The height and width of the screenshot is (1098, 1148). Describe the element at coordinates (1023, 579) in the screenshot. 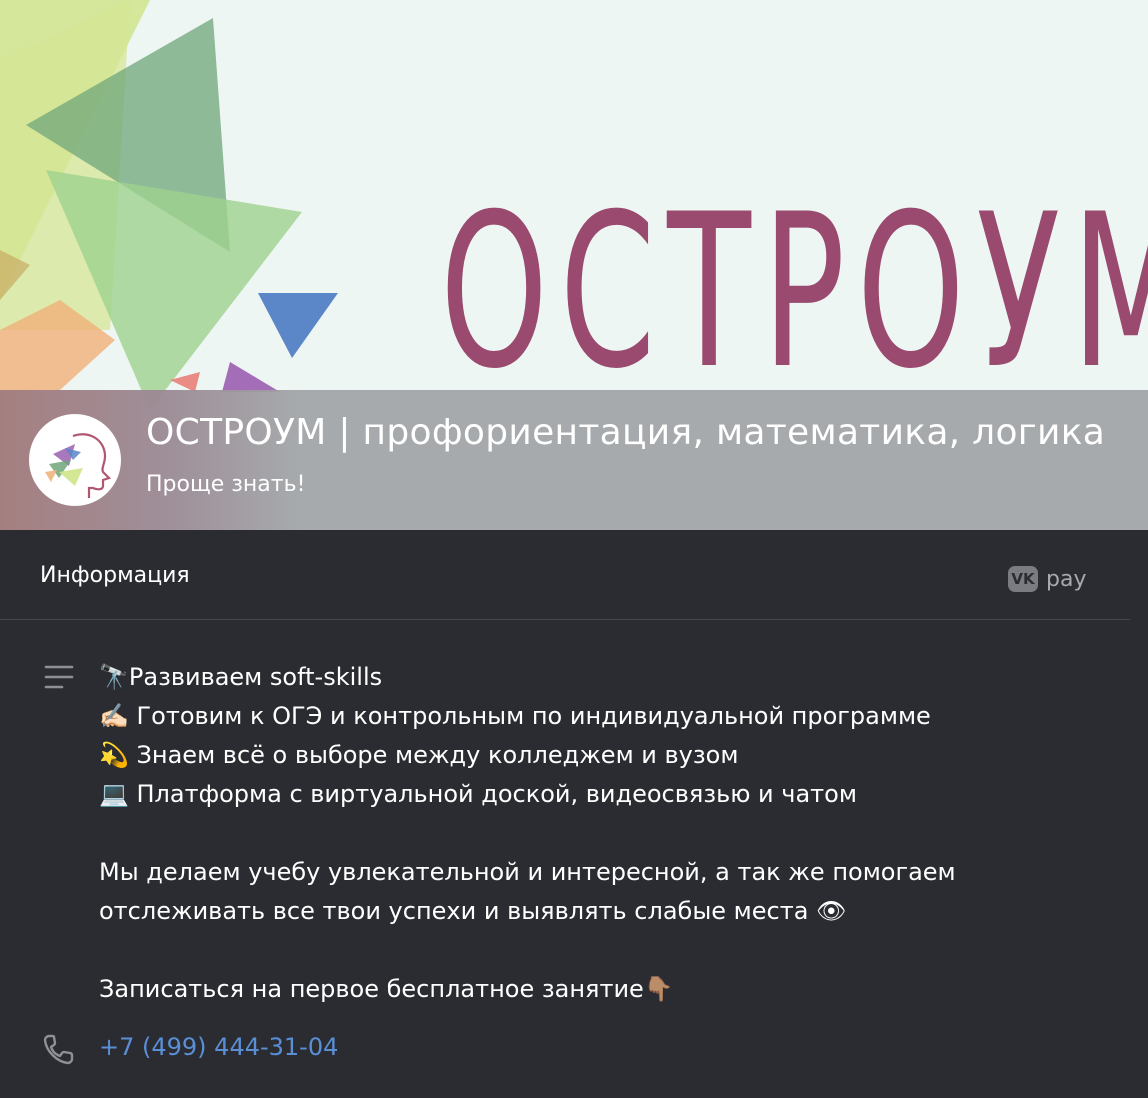

I see `vk-logo-icon: VK` at that location.